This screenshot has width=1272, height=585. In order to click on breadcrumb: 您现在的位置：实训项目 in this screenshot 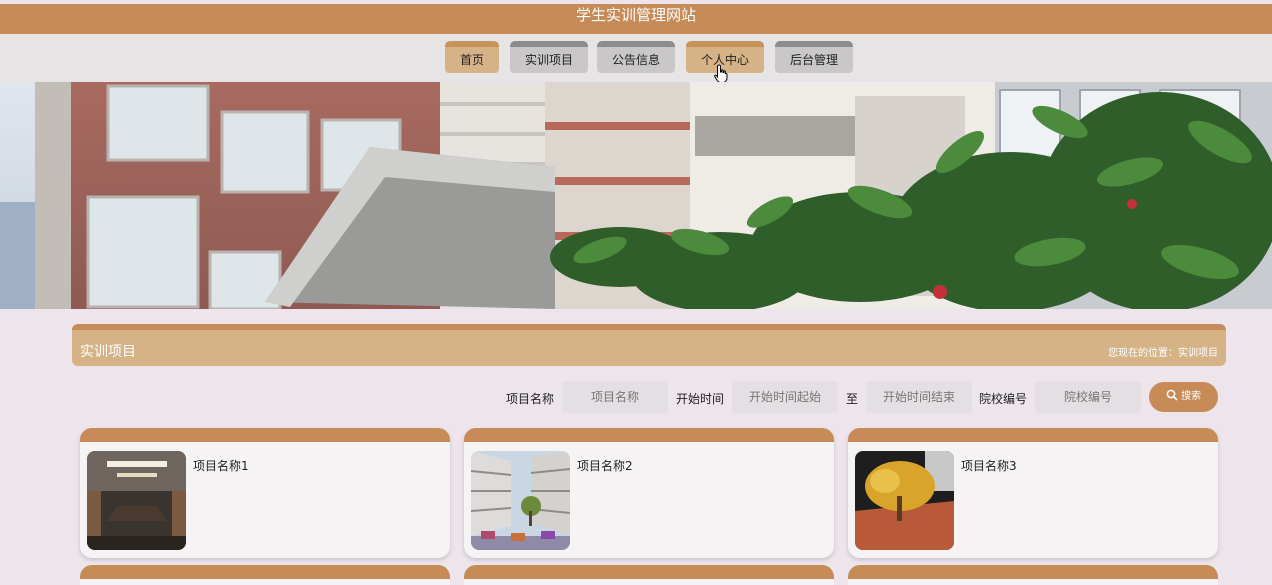, I will do `click(1163, 353)`.